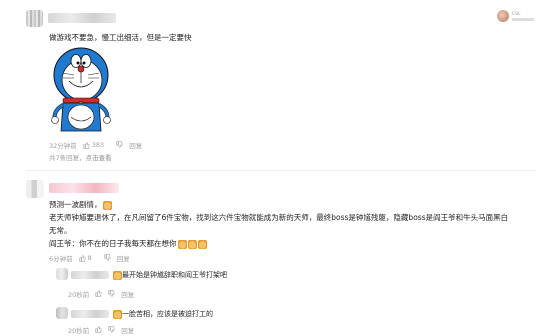 This screenshot has height=336, width=550. I want to click on reply-text: 最开始是钟馗辞职和阎王爷打架吧, so click(169, 275).